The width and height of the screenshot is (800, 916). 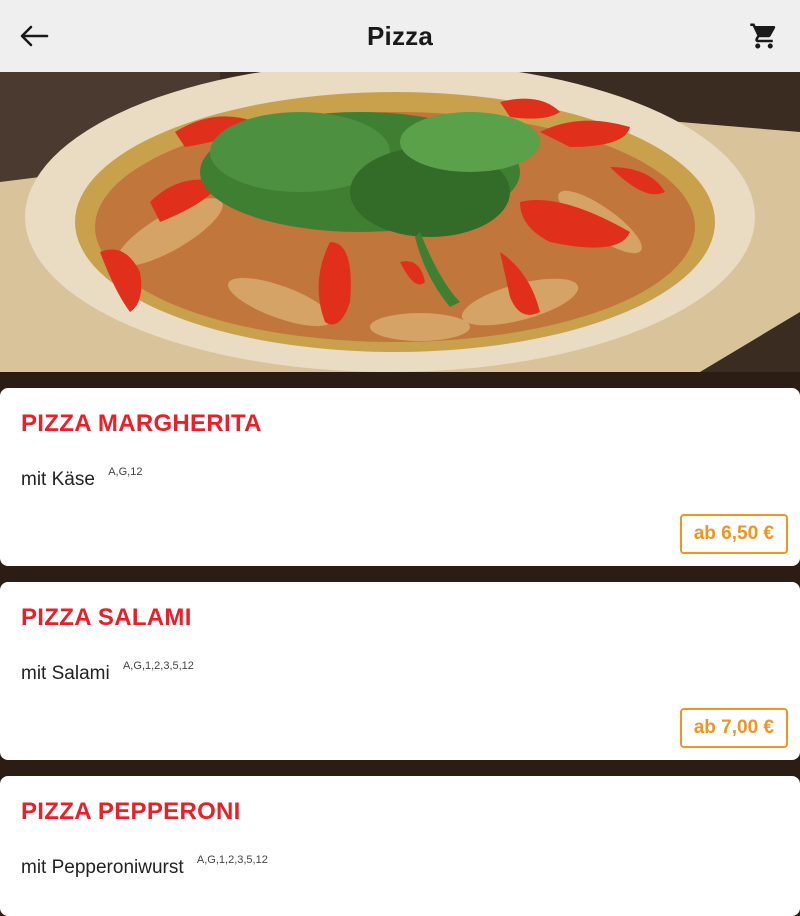 I want to click on page-title: Pizza, so click(x=400, y=35).